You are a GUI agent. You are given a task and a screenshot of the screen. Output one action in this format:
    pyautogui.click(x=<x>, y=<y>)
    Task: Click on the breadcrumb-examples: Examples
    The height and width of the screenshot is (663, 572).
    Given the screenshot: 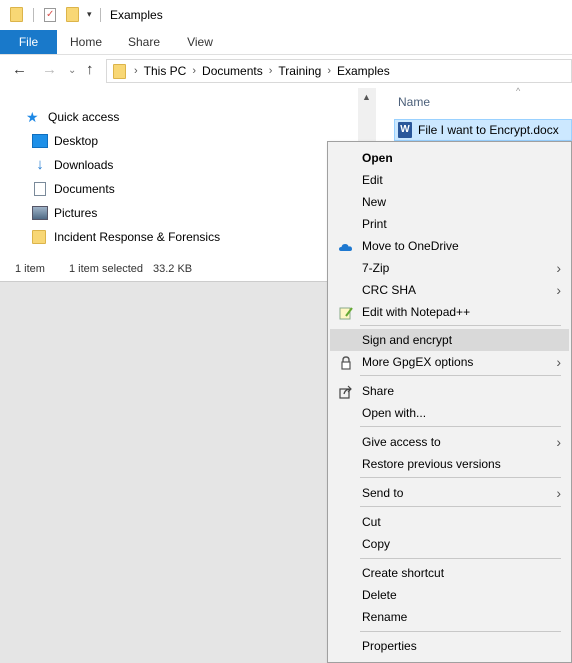 What is the action you would take?
    pyautogui.click(x=363, y=71)
    